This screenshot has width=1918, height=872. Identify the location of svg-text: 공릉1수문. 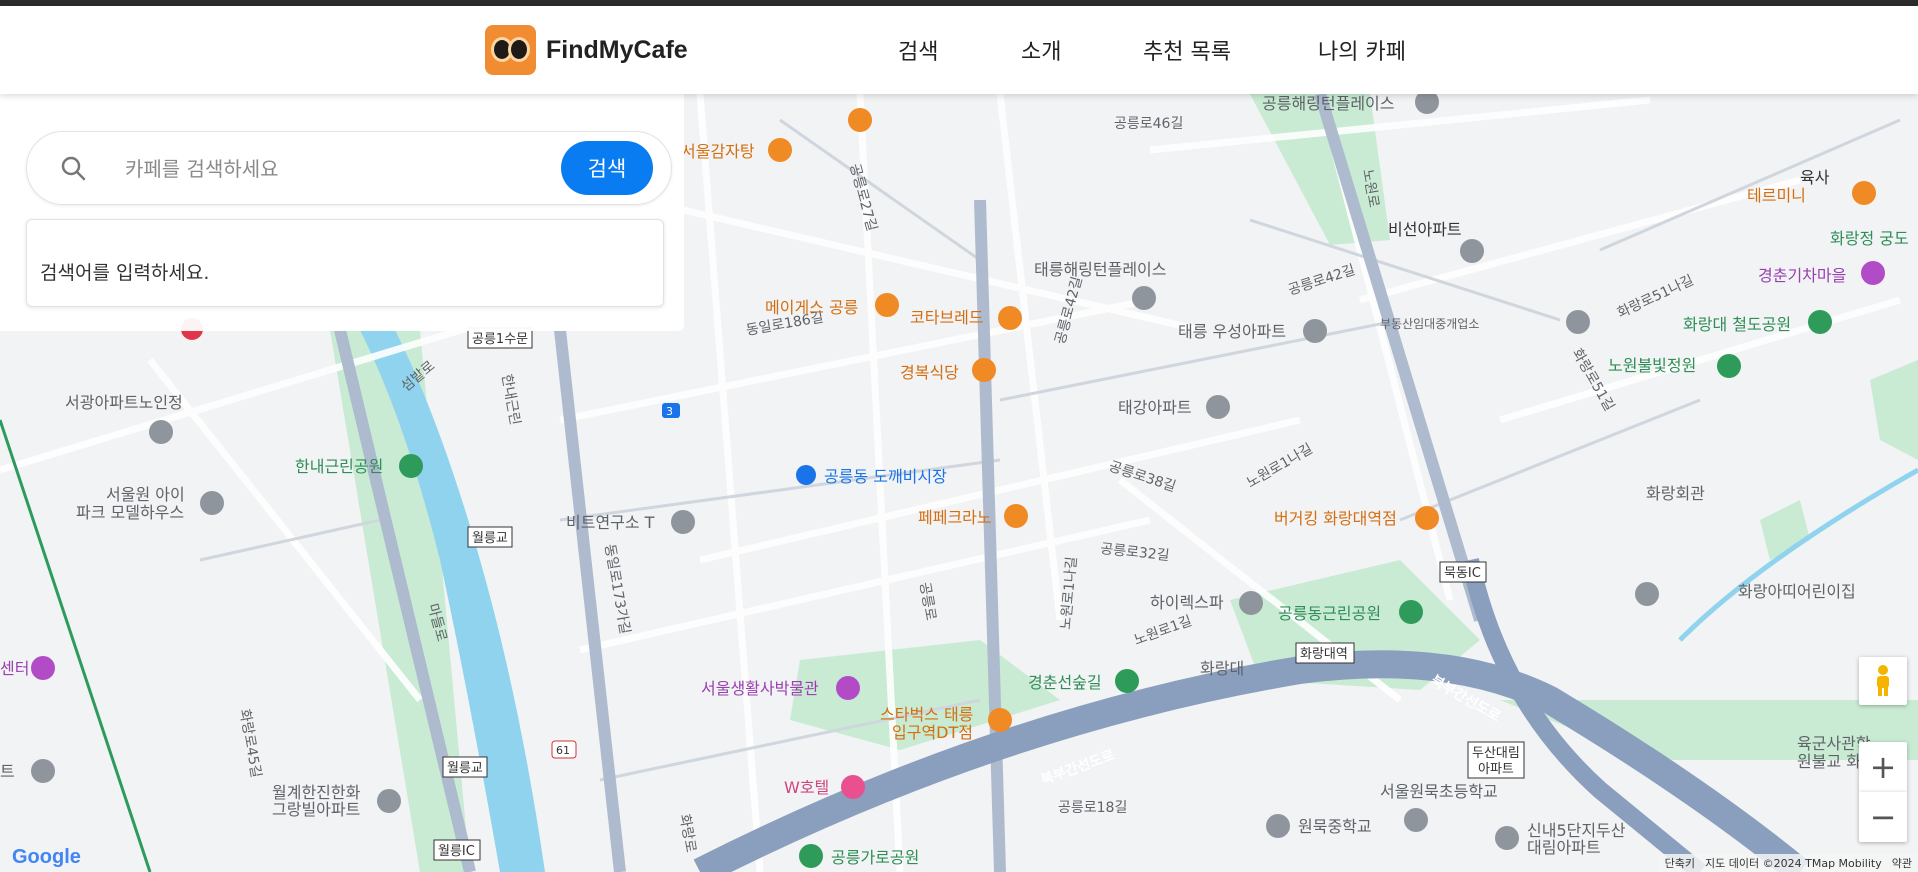
(500, 339).